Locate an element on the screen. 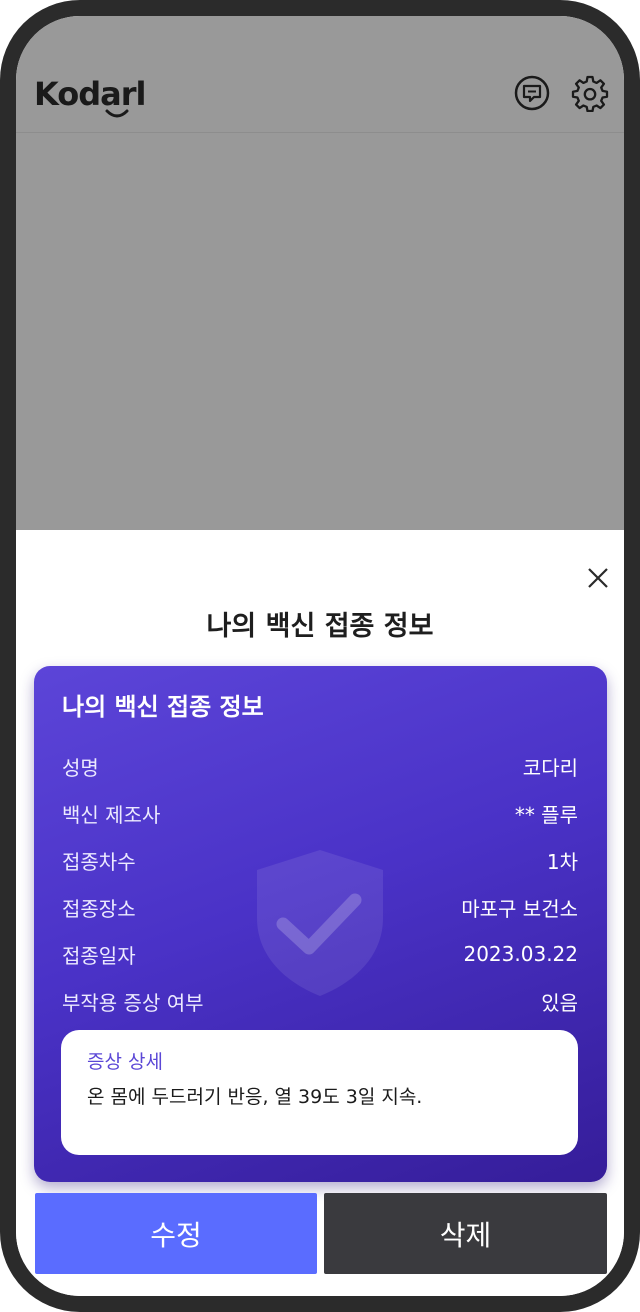  delete-button: 삭제 is located at coordinates (465, 1233).